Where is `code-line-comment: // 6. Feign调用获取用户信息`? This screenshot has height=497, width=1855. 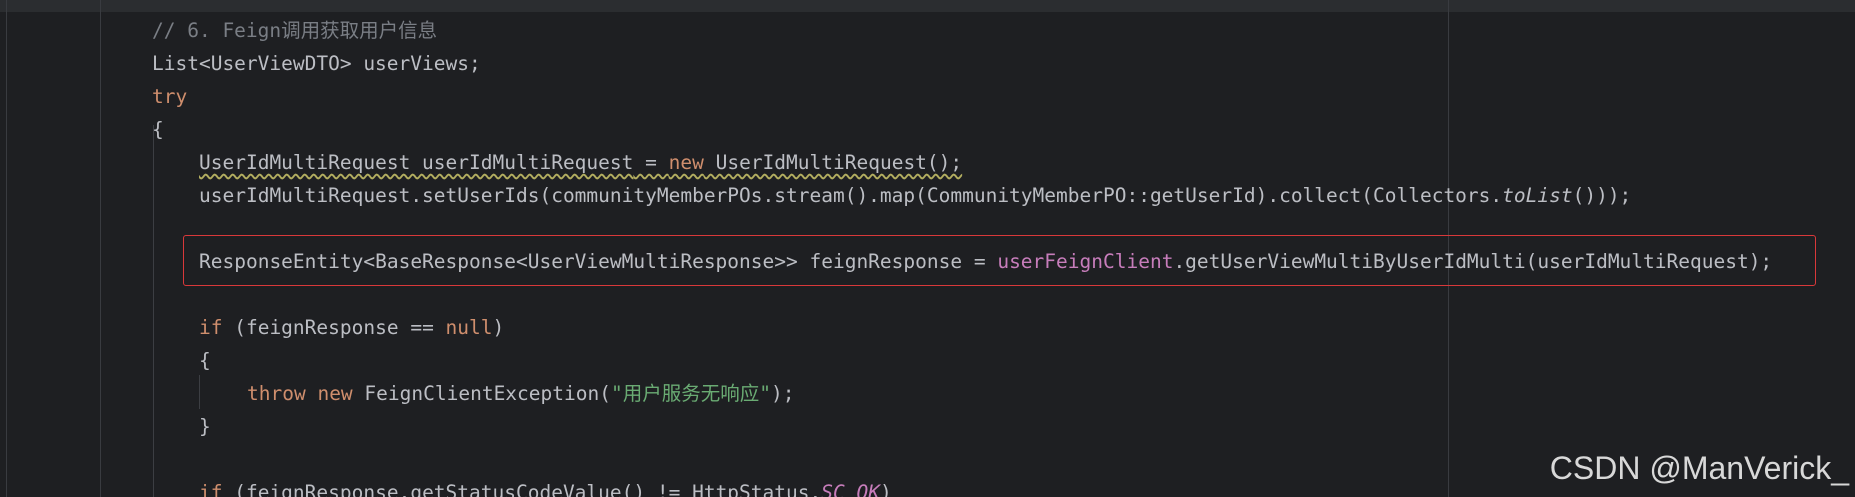 code-line-comment: // 6. Feign调用获取用户信息 is located at coordinates (294, 31).